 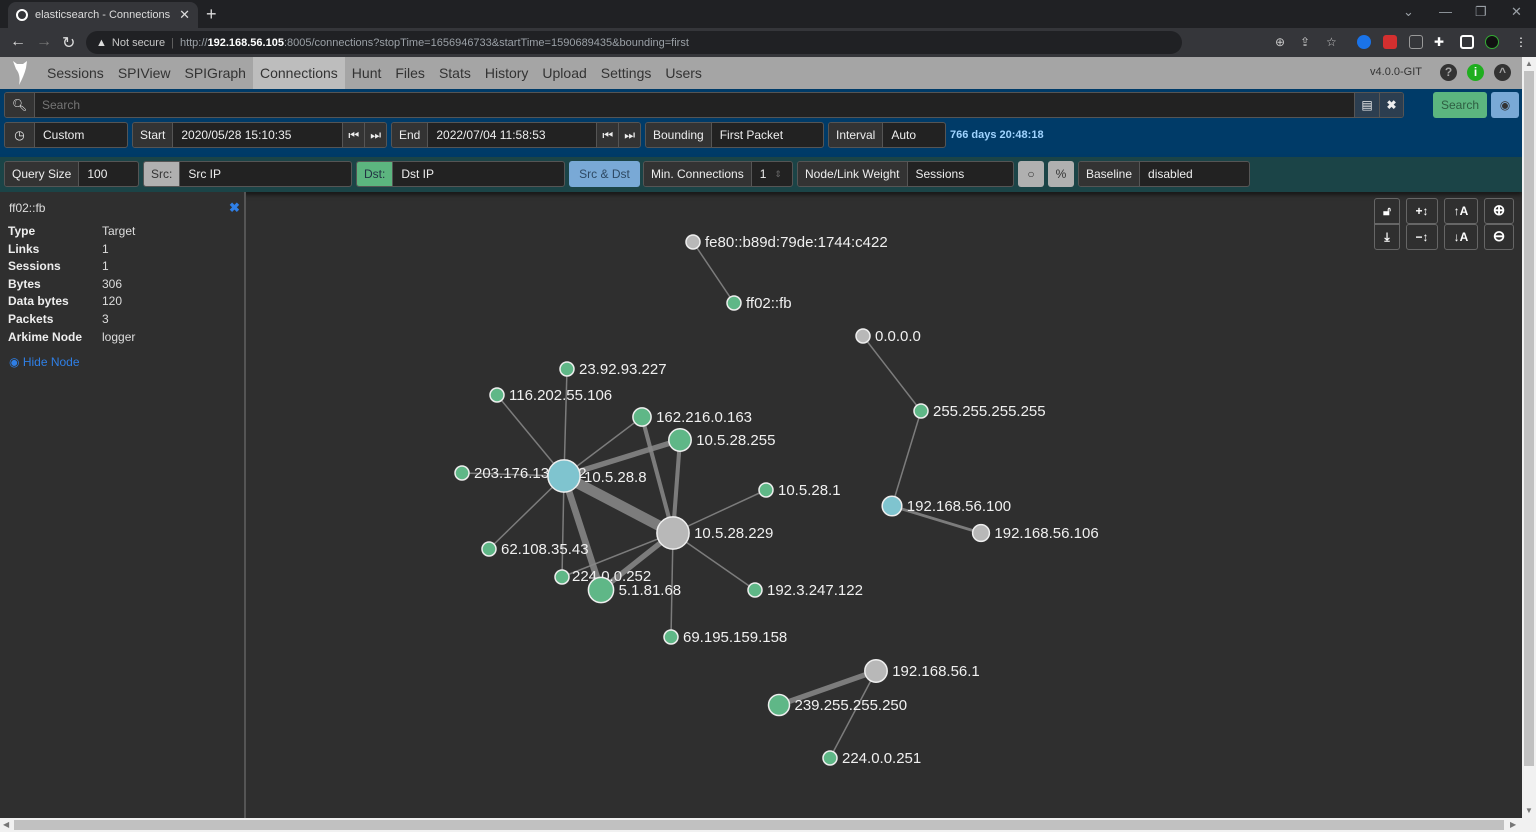 What do you see at coordinates (1481, 12) in the screenshot?
I see `restore-icon: ❐` at bounding box center [1481, 12].